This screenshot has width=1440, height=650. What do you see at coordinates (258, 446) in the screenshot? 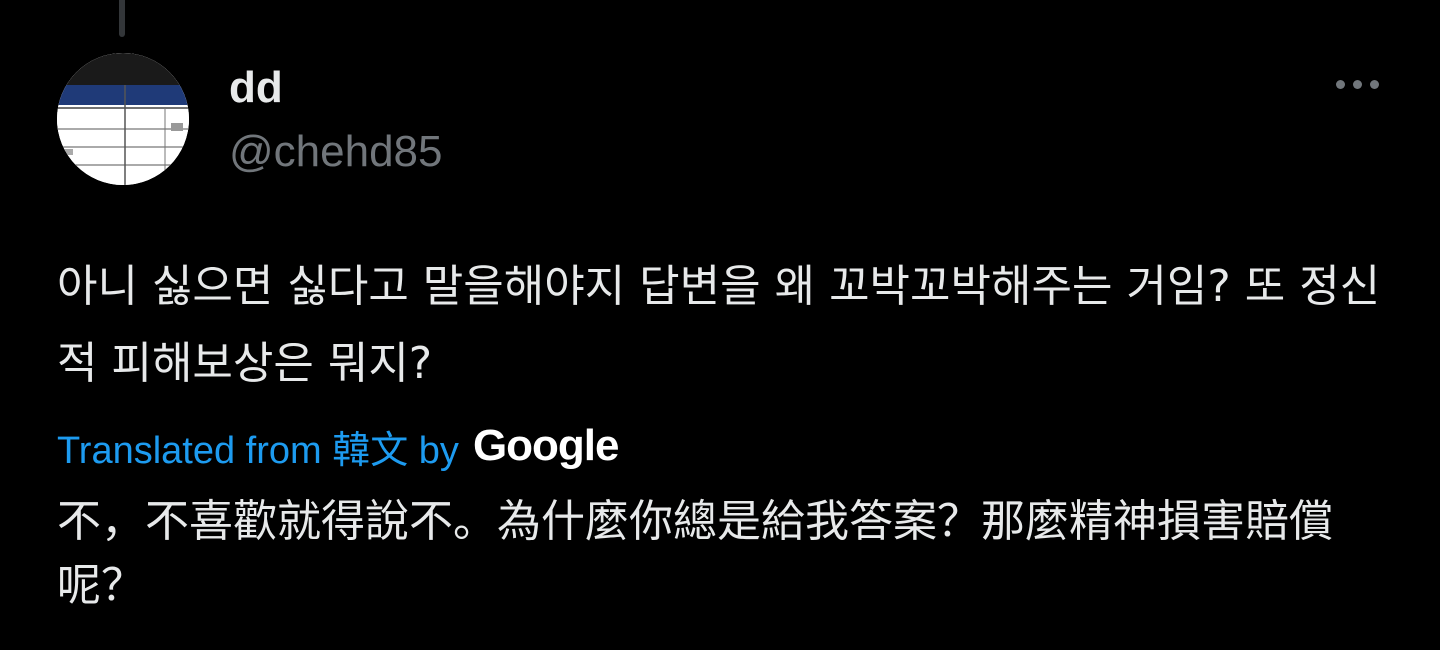
I see `translated-from-link: Translated from 韓文 by` at bounding box center [258, 446].